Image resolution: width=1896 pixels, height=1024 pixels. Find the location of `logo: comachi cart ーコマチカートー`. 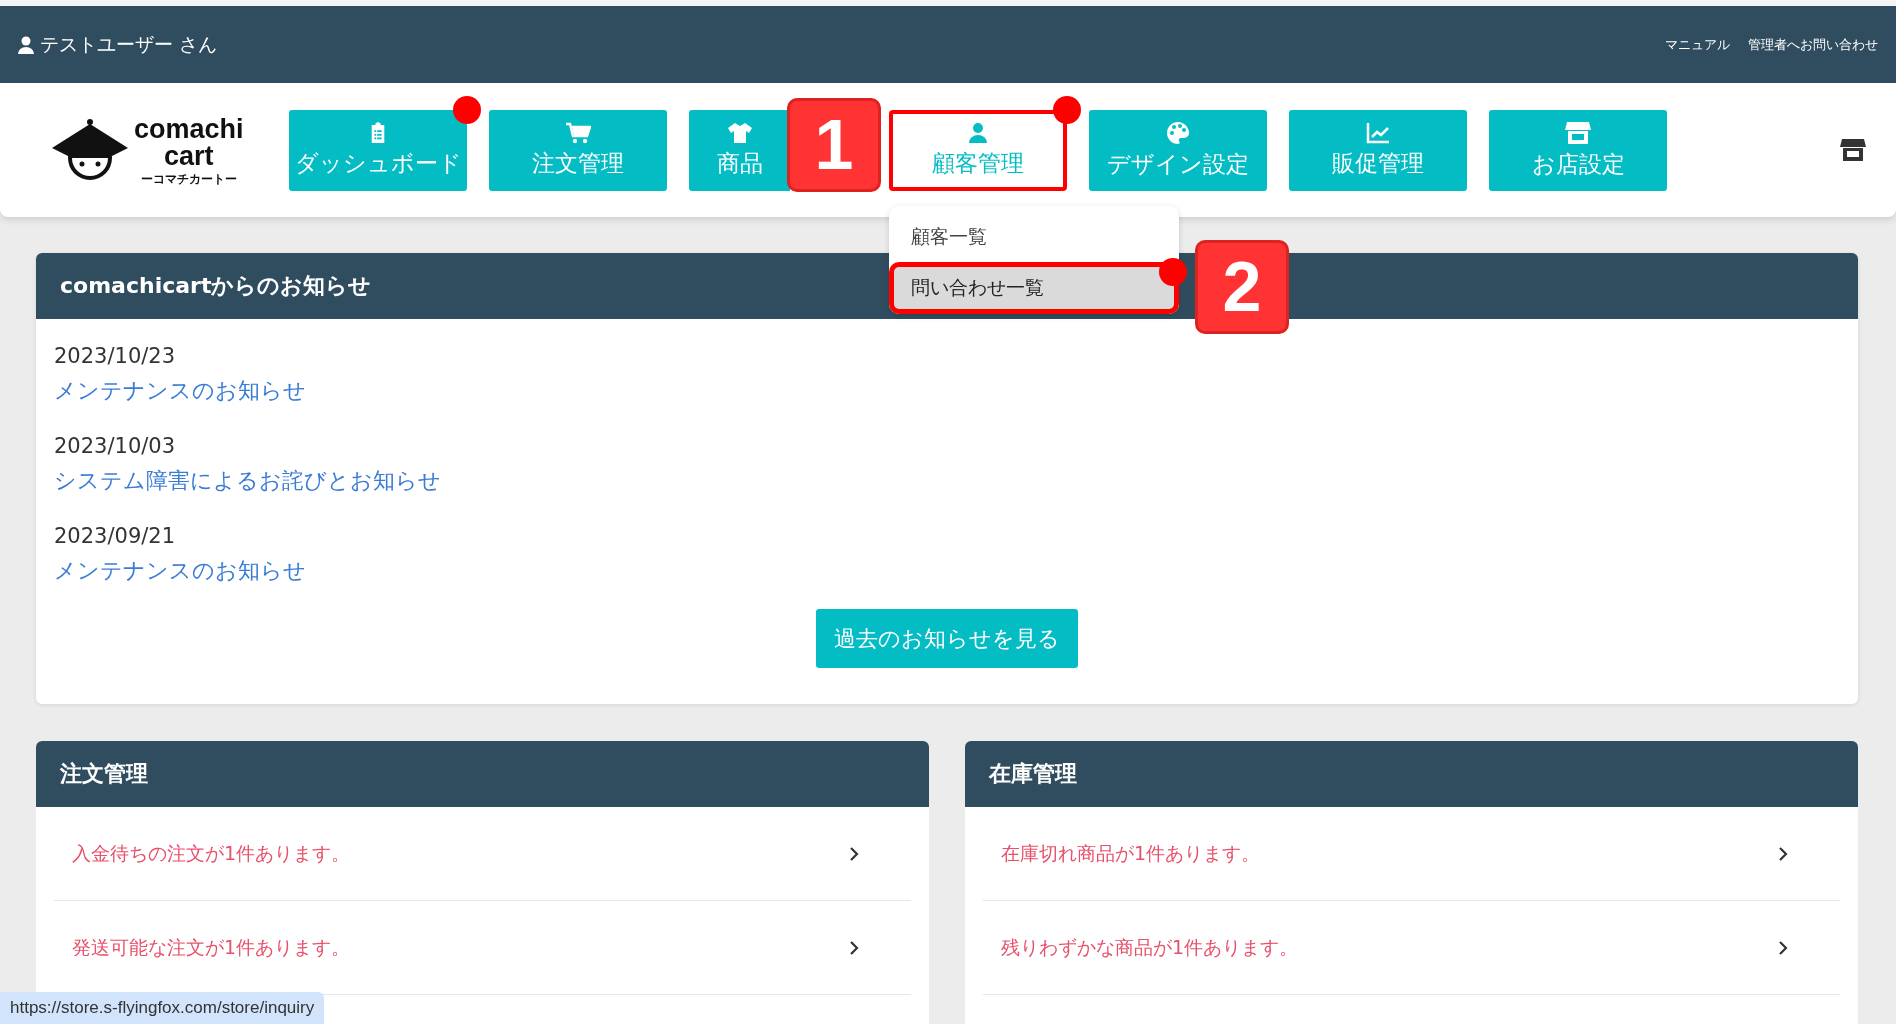

logo: comachi cart ーコマチカートー is located at coordinates (169, 150).